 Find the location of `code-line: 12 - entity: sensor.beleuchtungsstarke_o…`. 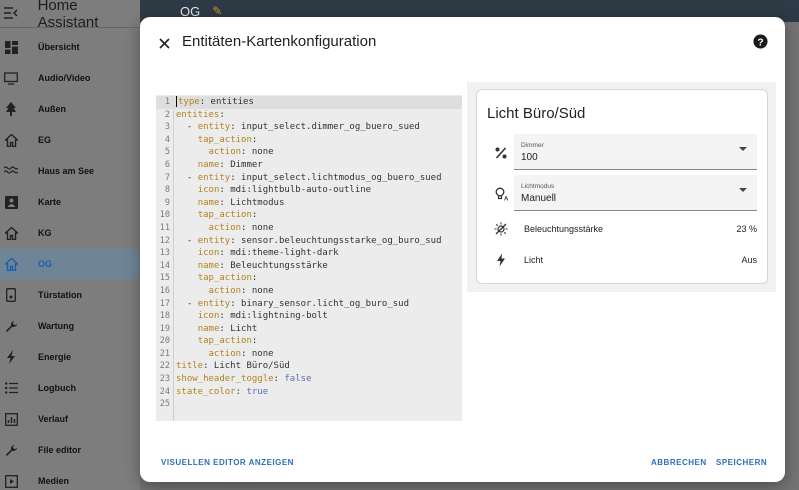

code-line: 12 - entity: sensor.beleuchtungsstarke_o… is located at coordinates (309, 241).